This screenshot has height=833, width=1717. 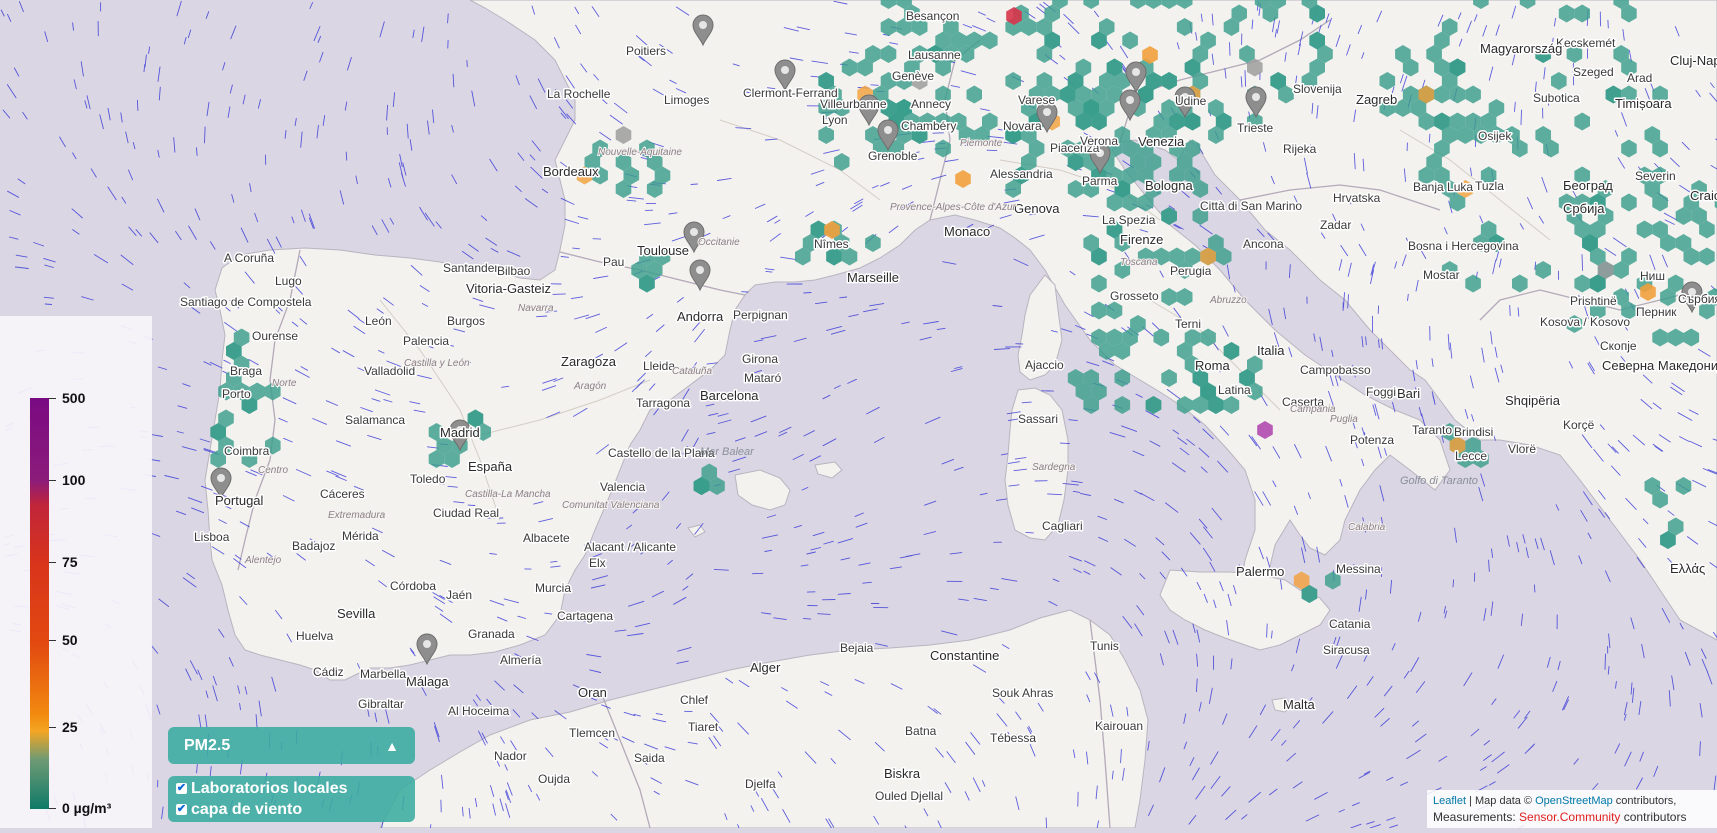 What do you see at coordinates (1191, 101) in the screenshot?
I see `label-udine: Udine` at bounding box center [1191, 101].